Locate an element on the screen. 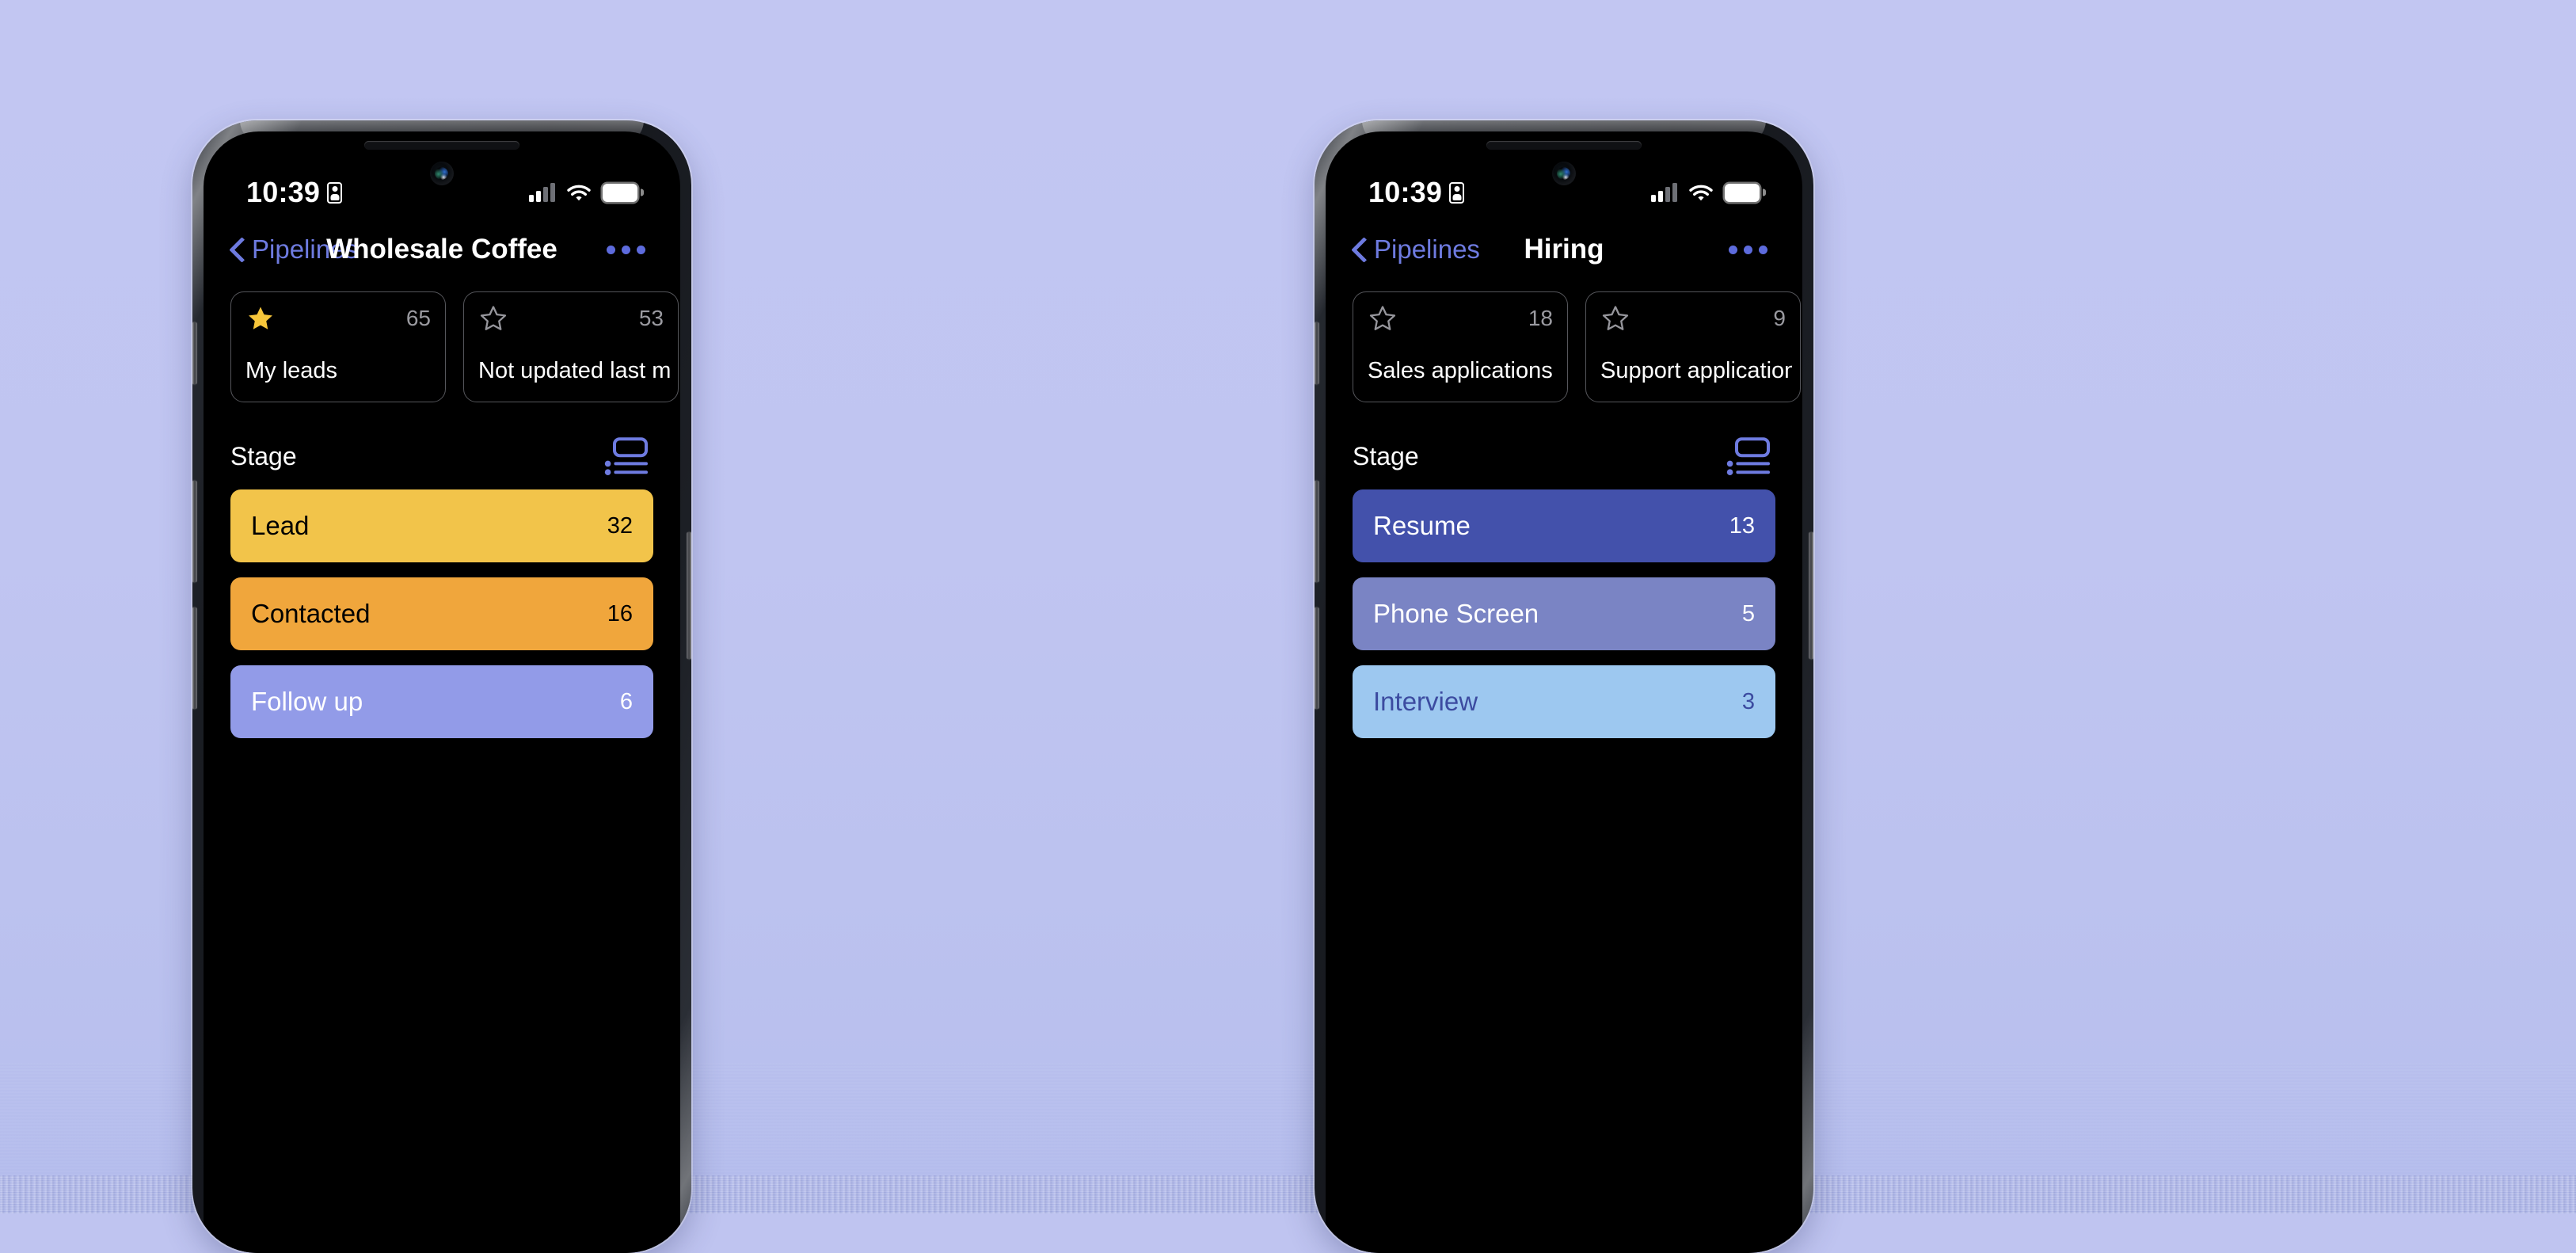 This screenshot has width=2576, height=1253. stage-bar-list: Lead 32 Contacted 16 Follow up 6 is located at coordinates (441, 621).